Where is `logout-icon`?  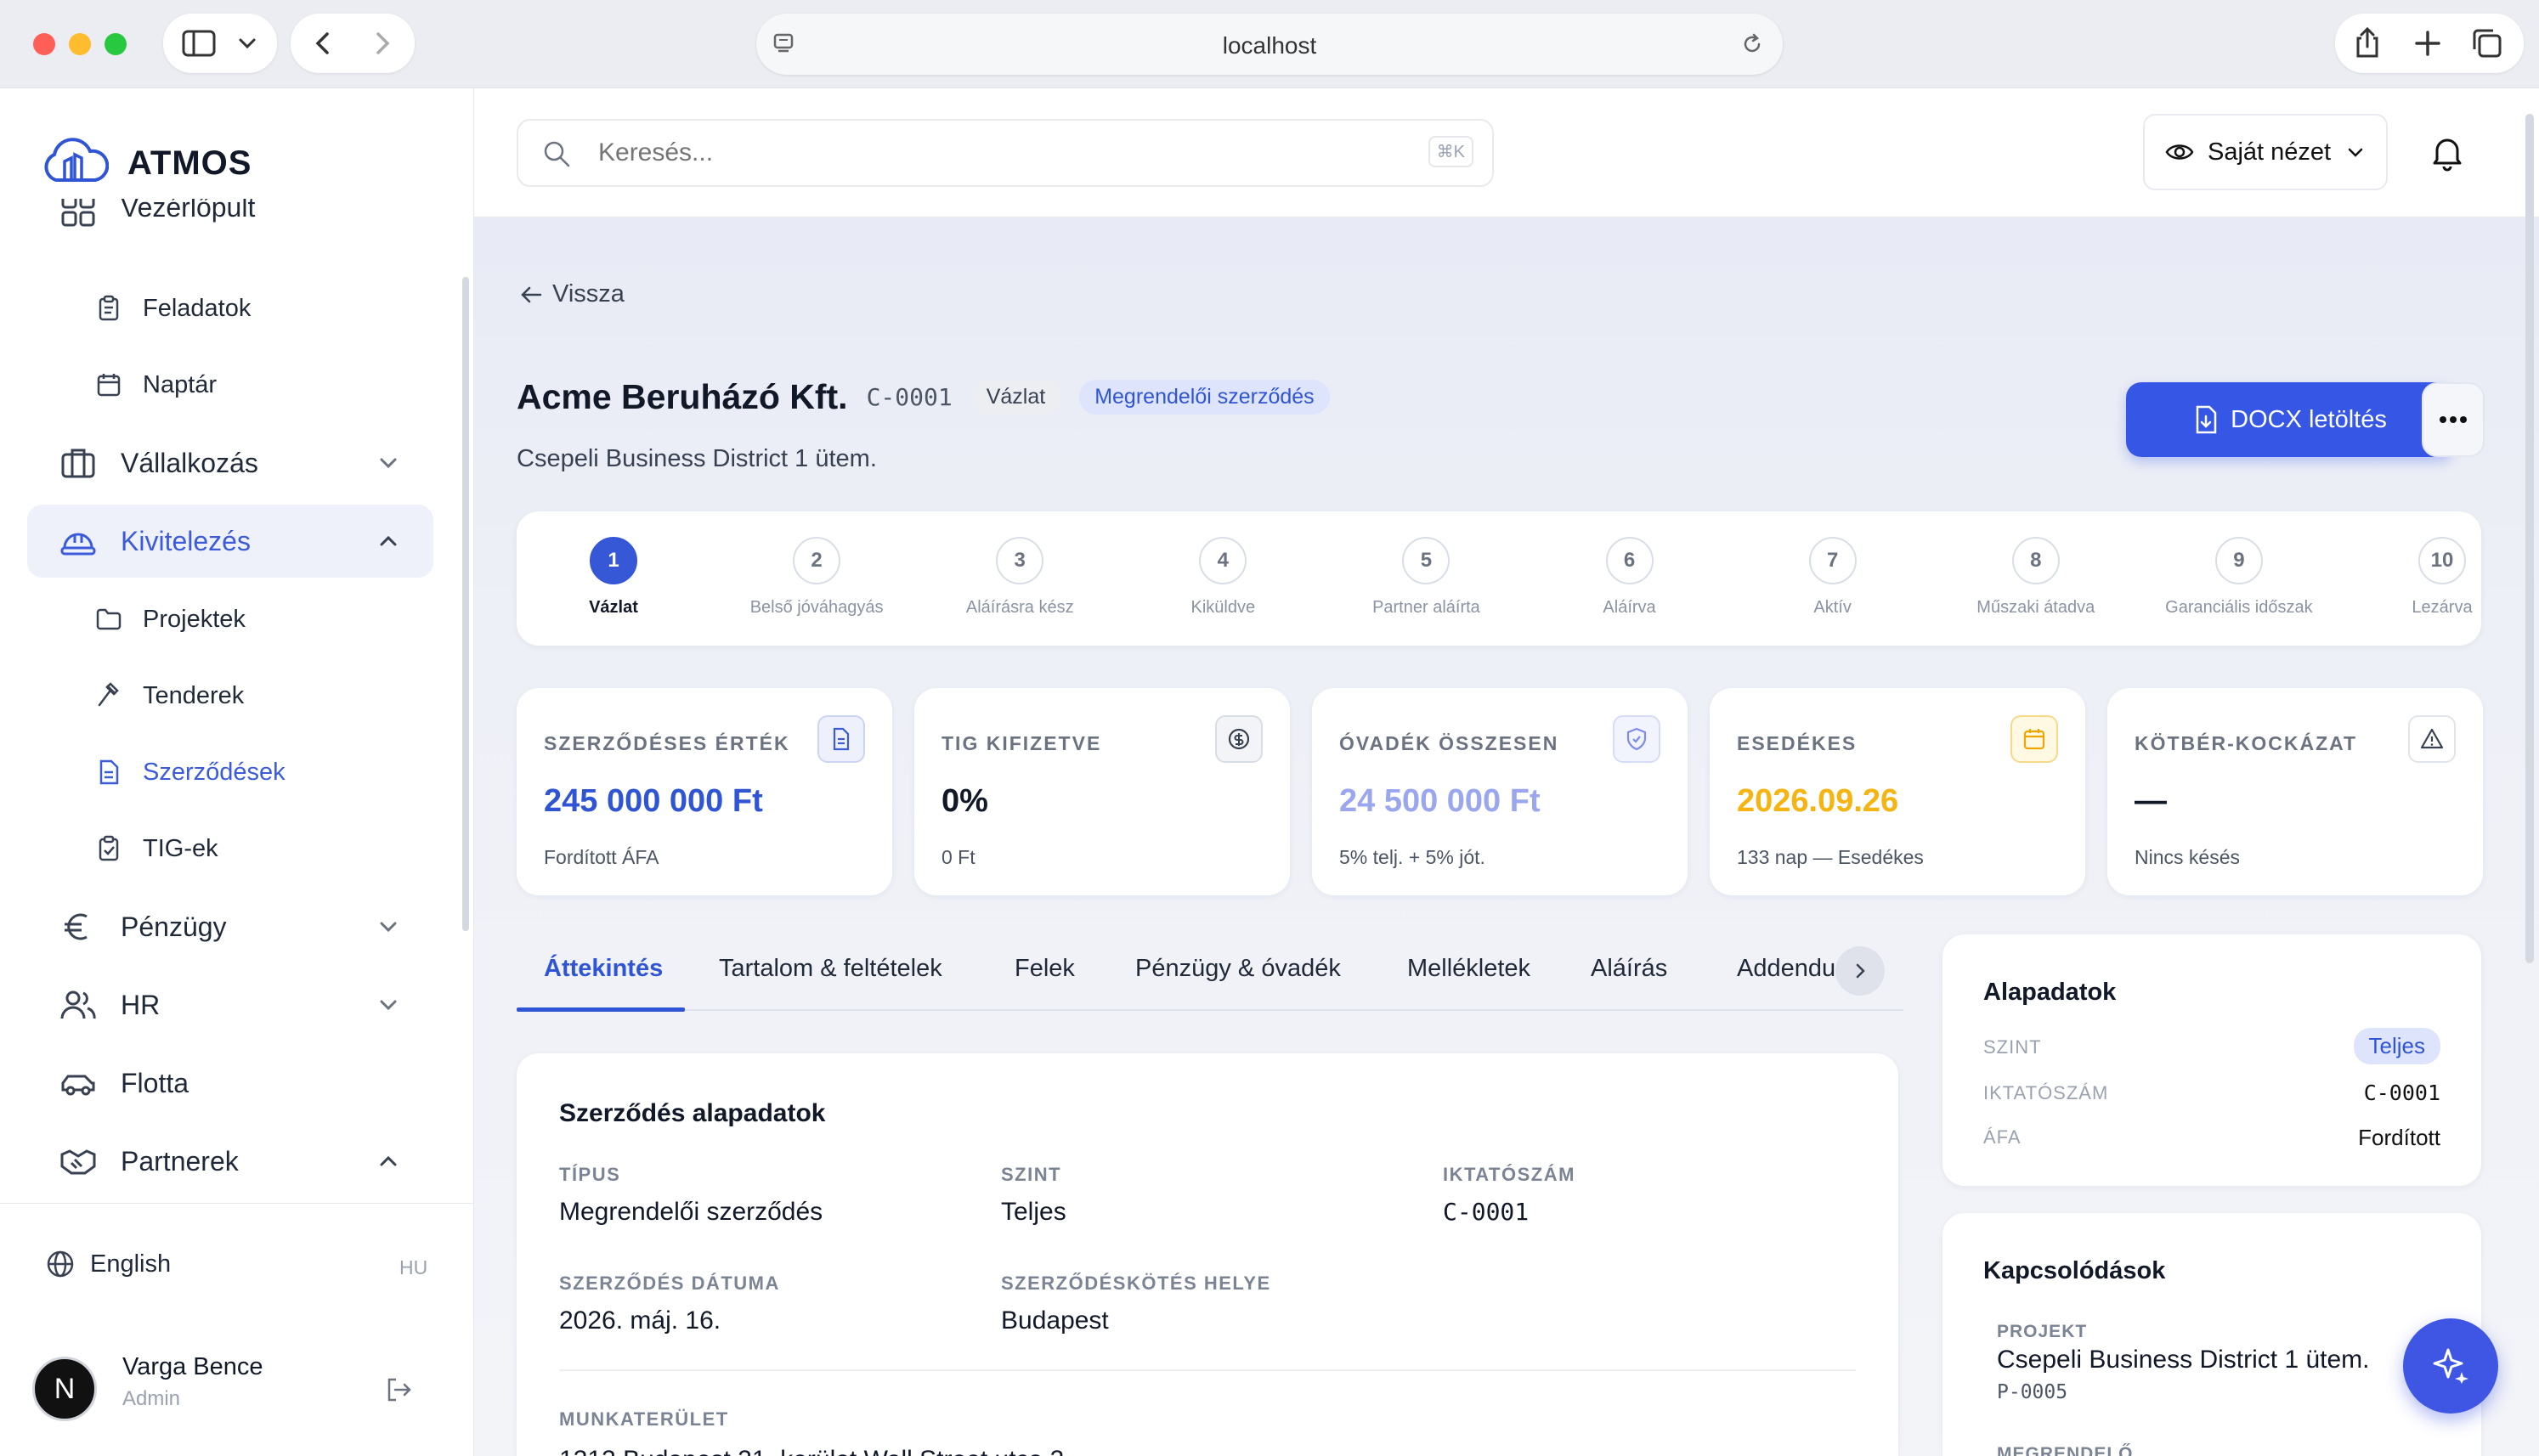 logout-icon is located at coordinates (399, 1390).